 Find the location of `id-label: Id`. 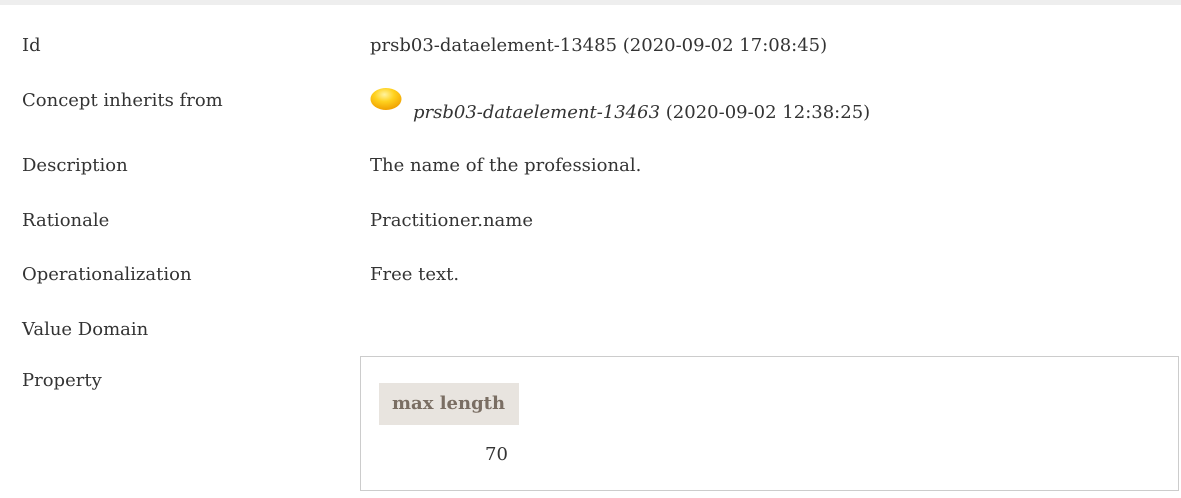

id-label: Id is located at coordinates (31, 45).